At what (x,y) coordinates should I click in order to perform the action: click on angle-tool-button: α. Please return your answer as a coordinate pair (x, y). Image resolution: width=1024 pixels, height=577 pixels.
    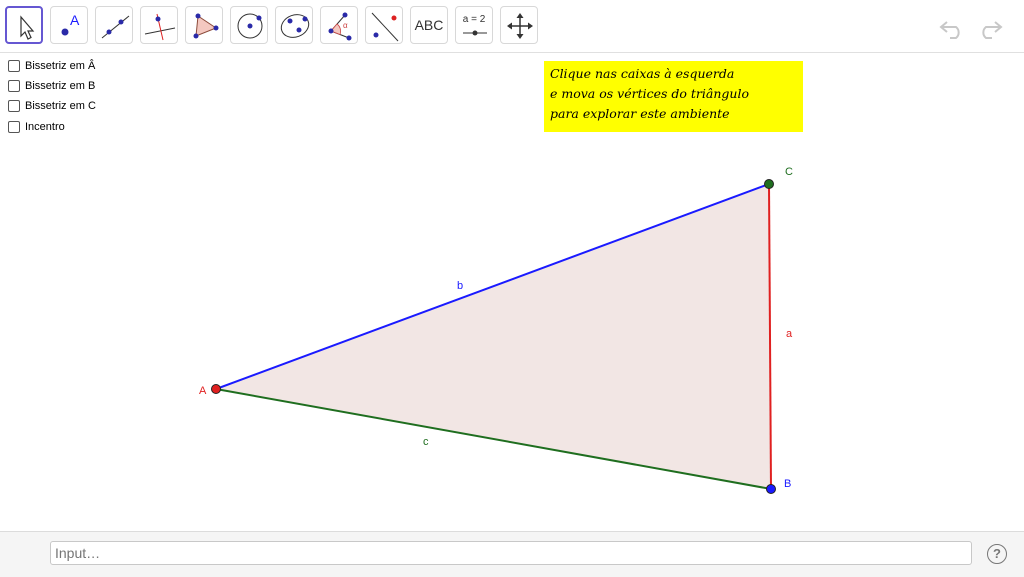
    Looking at the image, I should click on (339, 25).